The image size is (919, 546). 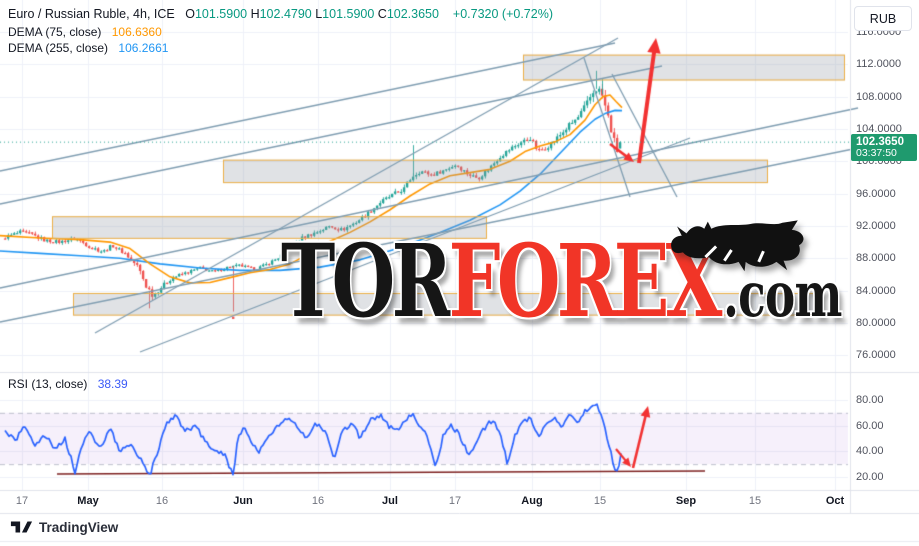 I want to click on price-tick-label: 80.0000, so click(x=876, y=322).